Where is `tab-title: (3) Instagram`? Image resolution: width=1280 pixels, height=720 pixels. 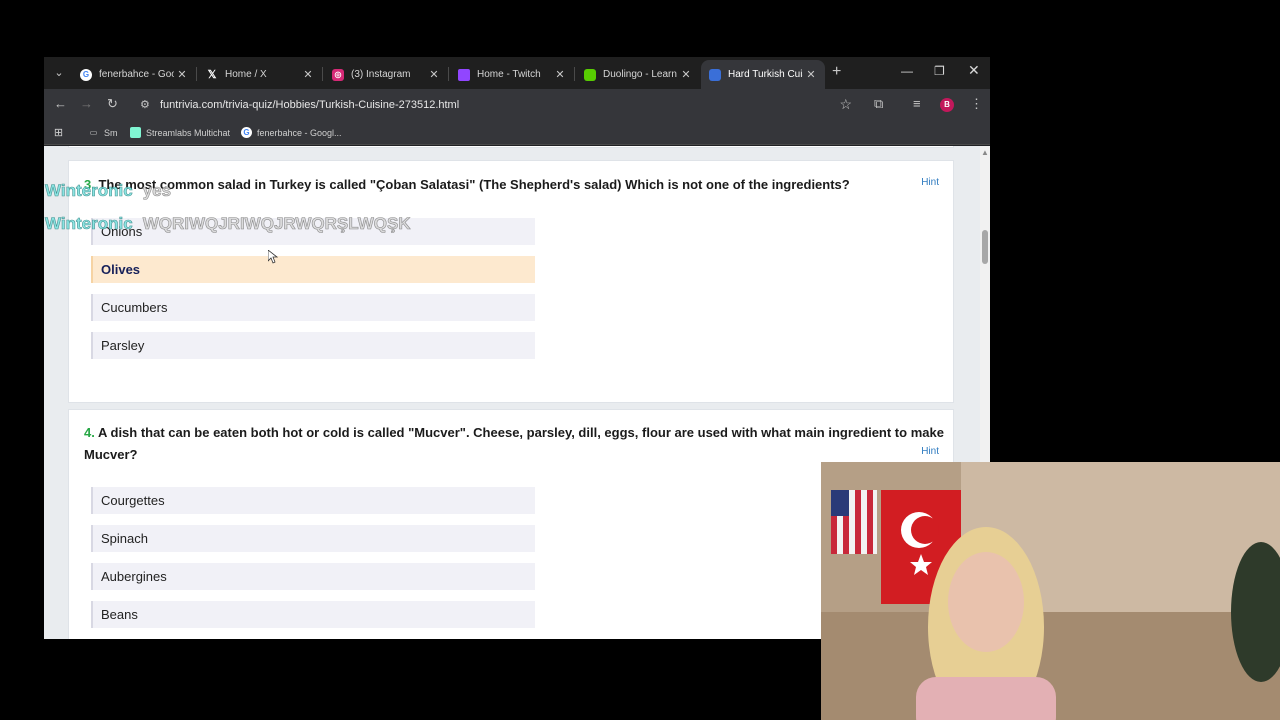
tab-title: (3) Instagram is located at coordinates (381, 74).